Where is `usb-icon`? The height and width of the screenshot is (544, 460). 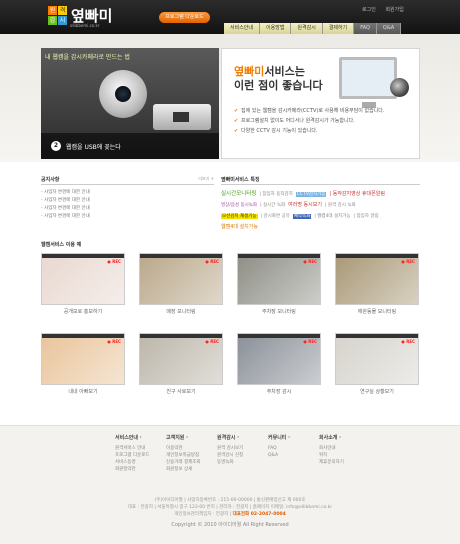
usb-icon is located at coordinates (182, 117).